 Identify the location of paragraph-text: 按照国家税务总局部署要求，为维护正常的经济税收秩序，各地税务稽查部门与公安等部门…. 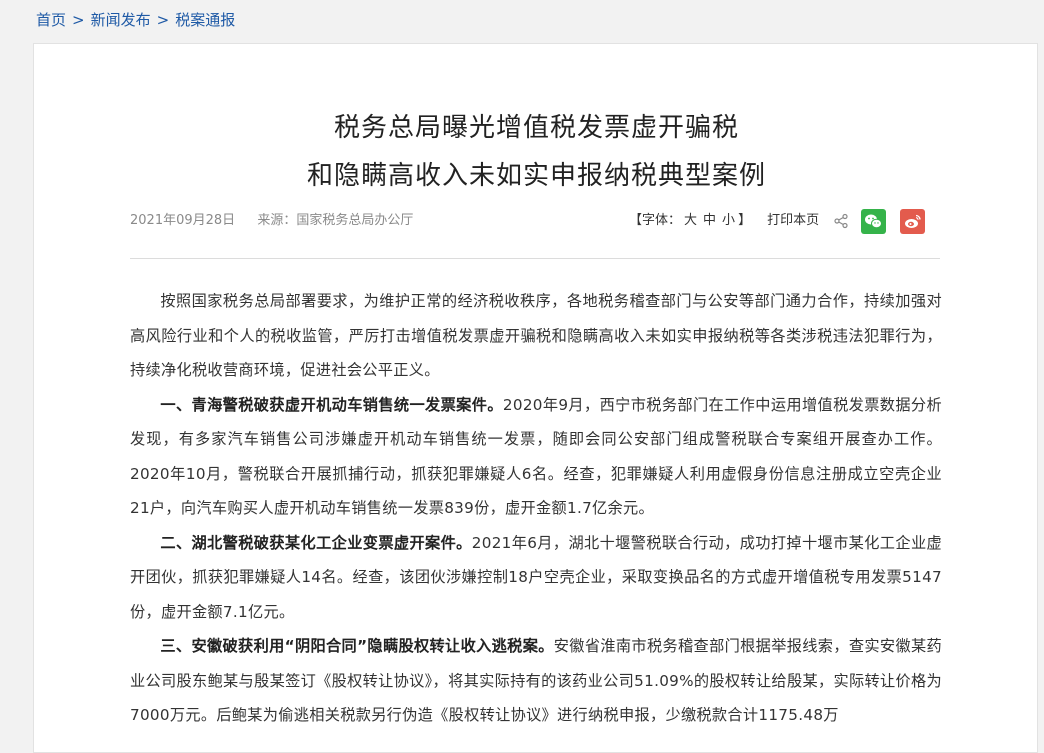
(536, 335).